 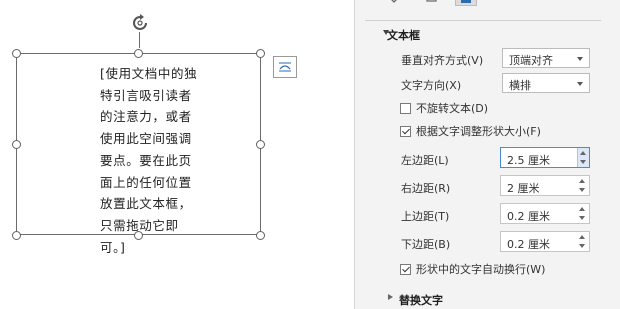 What do you see at coordinates (528, 244) in the screenshot?
I see `margin-bottom-value: 0.2 厘米` at bounding box center [528, 244].